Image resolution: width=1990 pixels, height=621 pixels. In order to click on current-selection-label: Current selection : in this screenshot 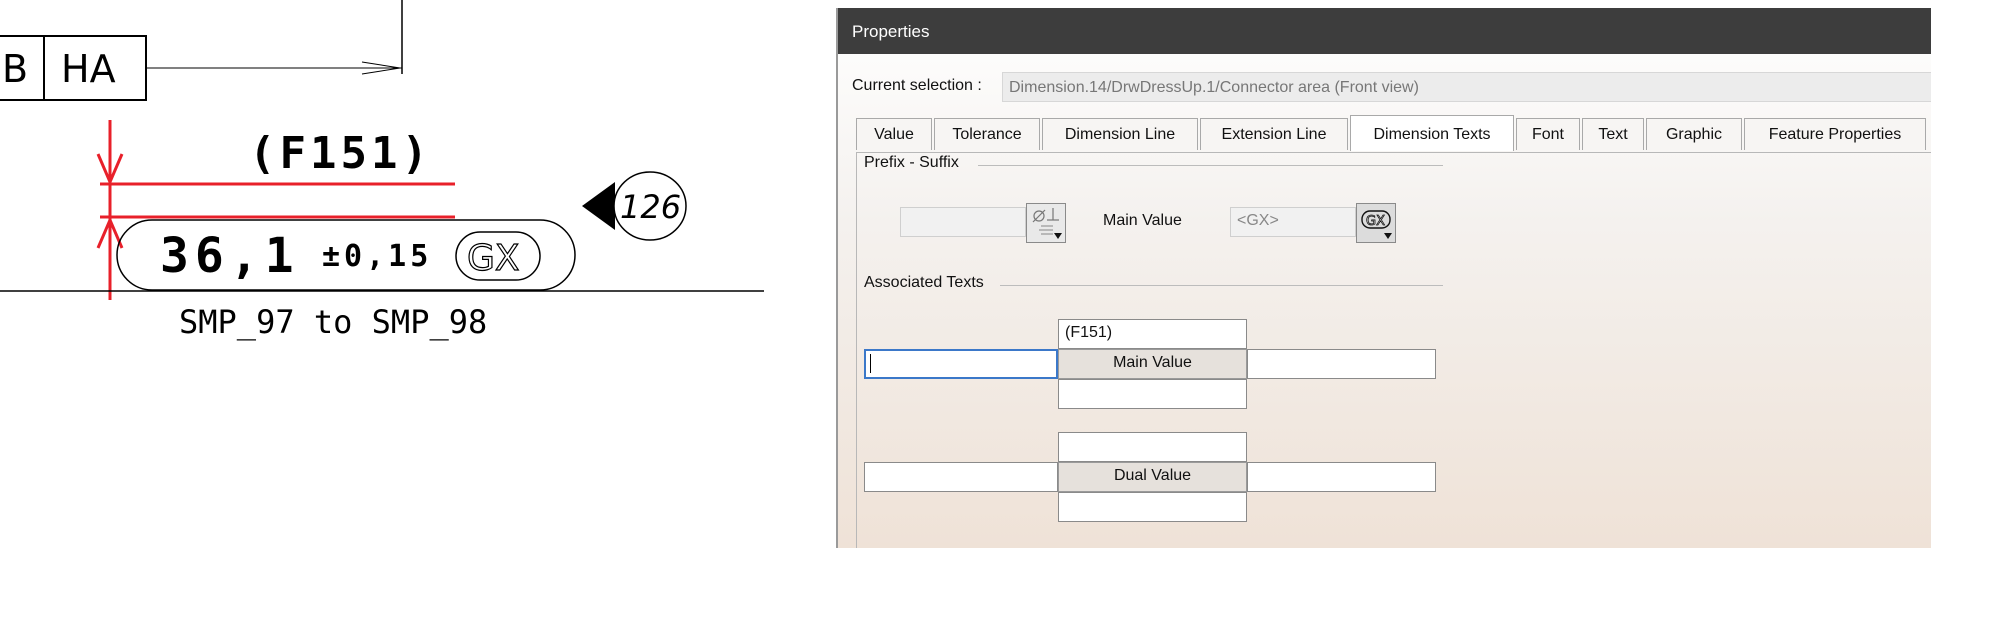, I will do `click(917, 85)`.